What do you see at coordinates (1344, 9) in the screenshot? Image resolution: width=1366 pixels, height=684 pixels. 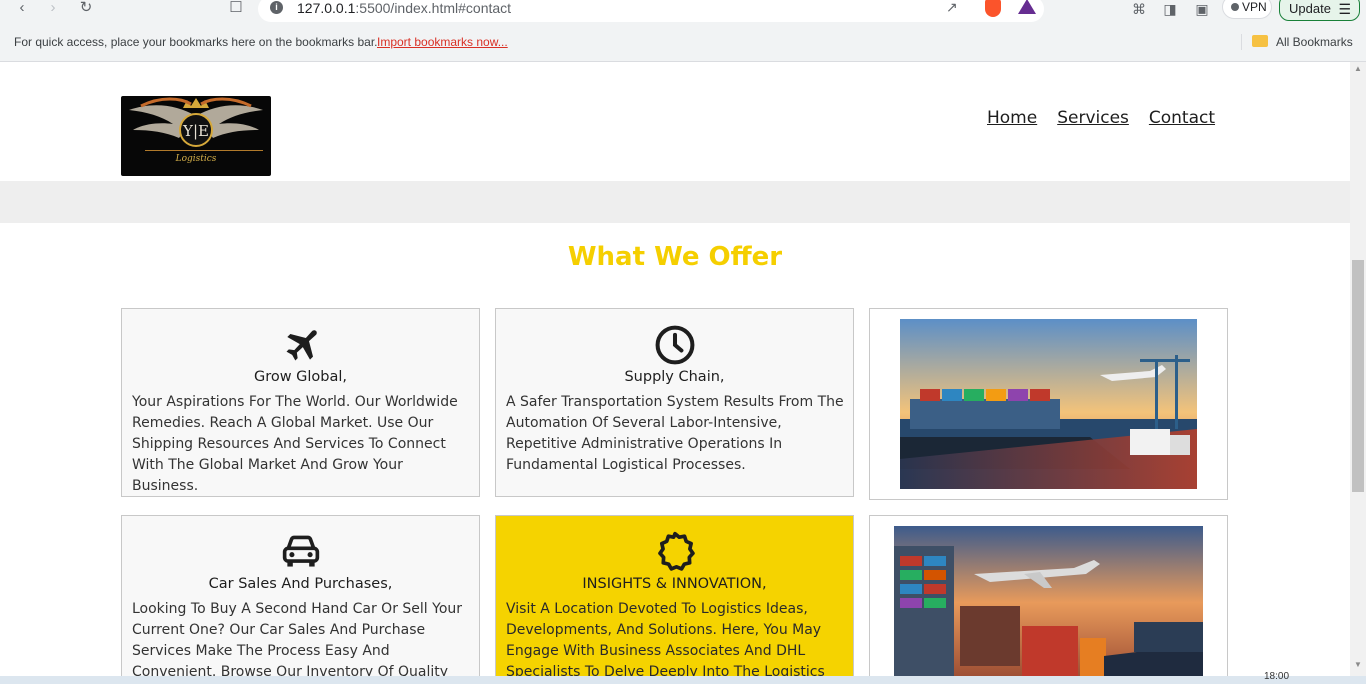 I see `menu-icon: ☰` at bounding box center [1344, 9].